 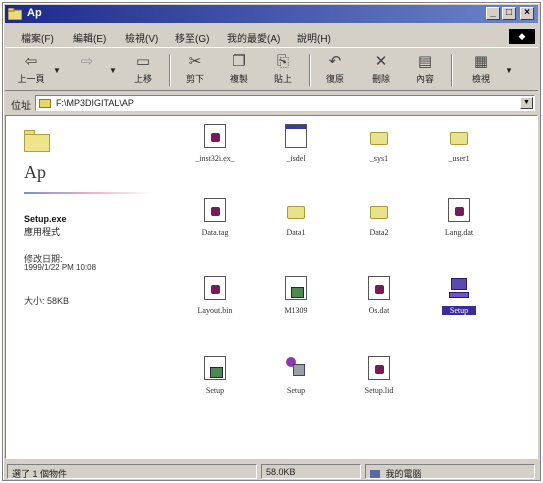 I want to click on cut-button: ✂ 剪下, so click(x=195, y=70).